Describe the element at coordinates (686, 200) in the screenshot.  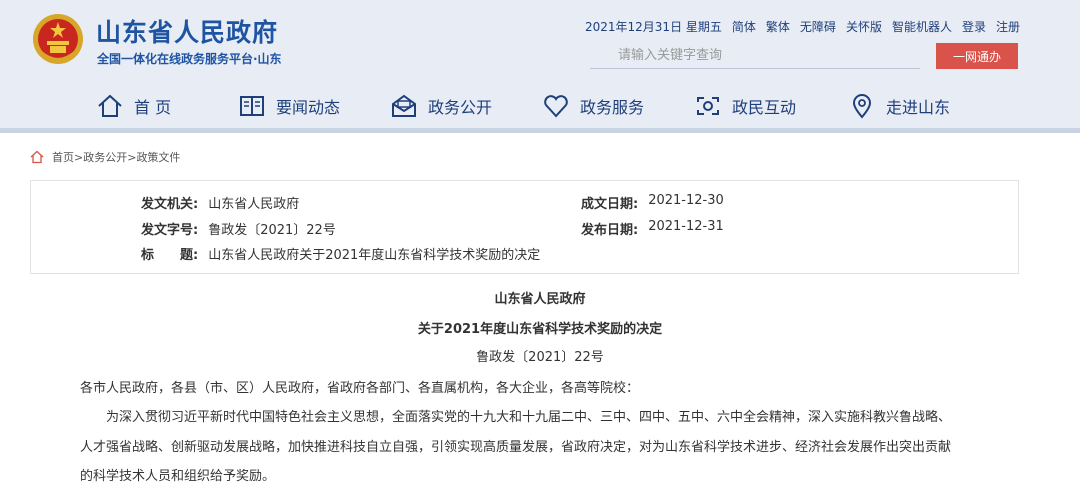
I see `meta-created-value: 2021-12-30` at that location.